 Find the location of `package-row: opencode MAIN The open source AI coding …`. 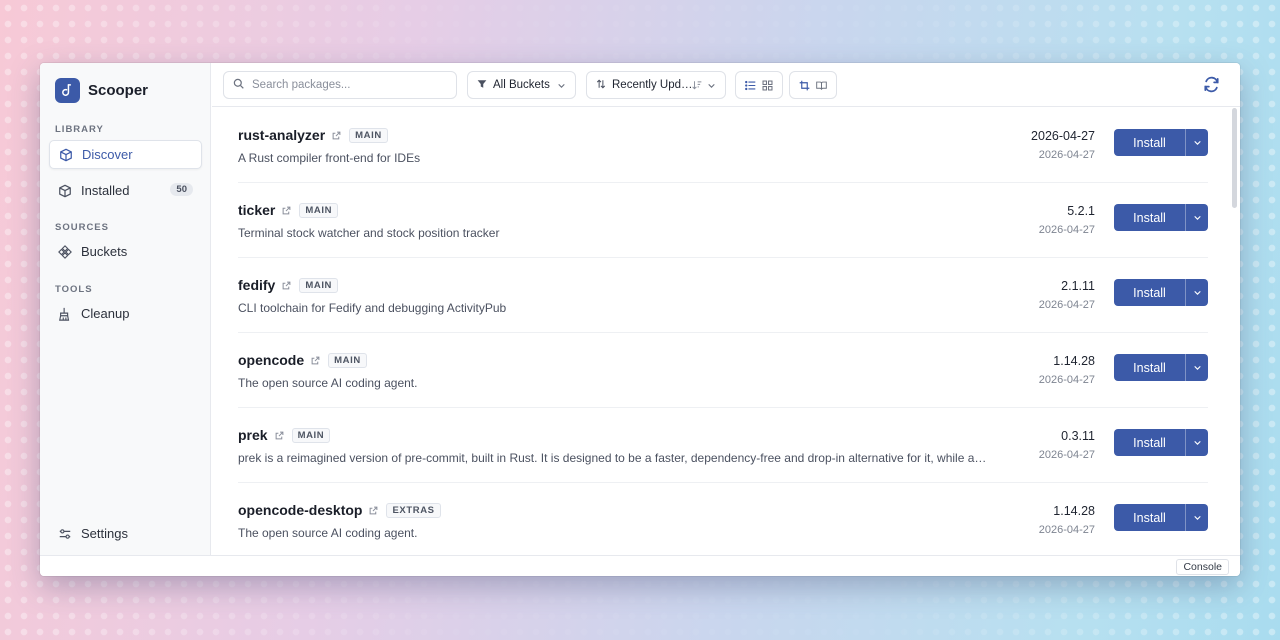

package-row: opencode MAIN The open source AI coding … is located at coordinates (723, 370).